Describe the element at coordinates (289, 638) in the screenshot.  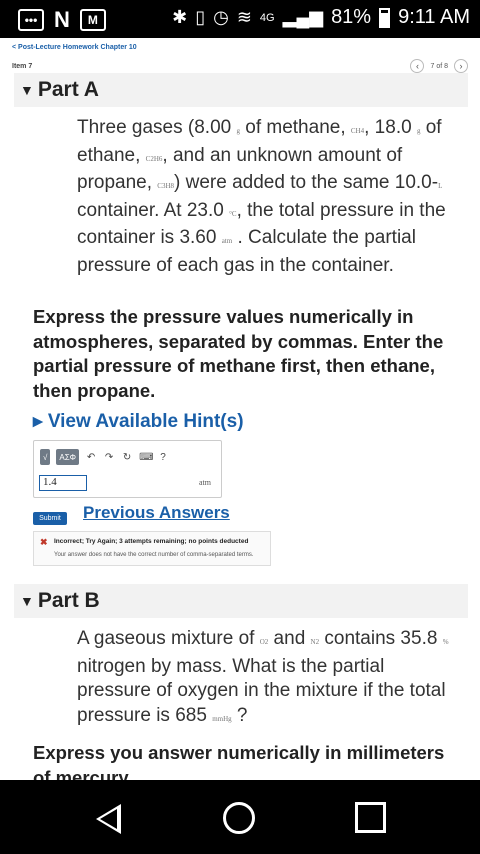
I see `part-b-problem-text: and` at that location.